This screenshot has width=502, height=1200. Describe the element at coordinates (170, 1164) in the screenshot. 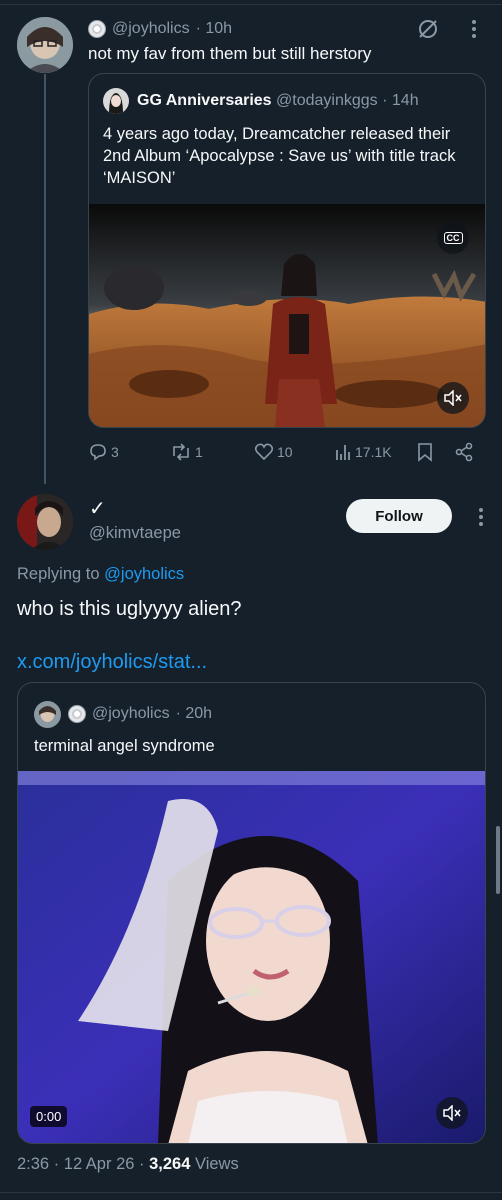

I see `views-total: 3,264` at that location.